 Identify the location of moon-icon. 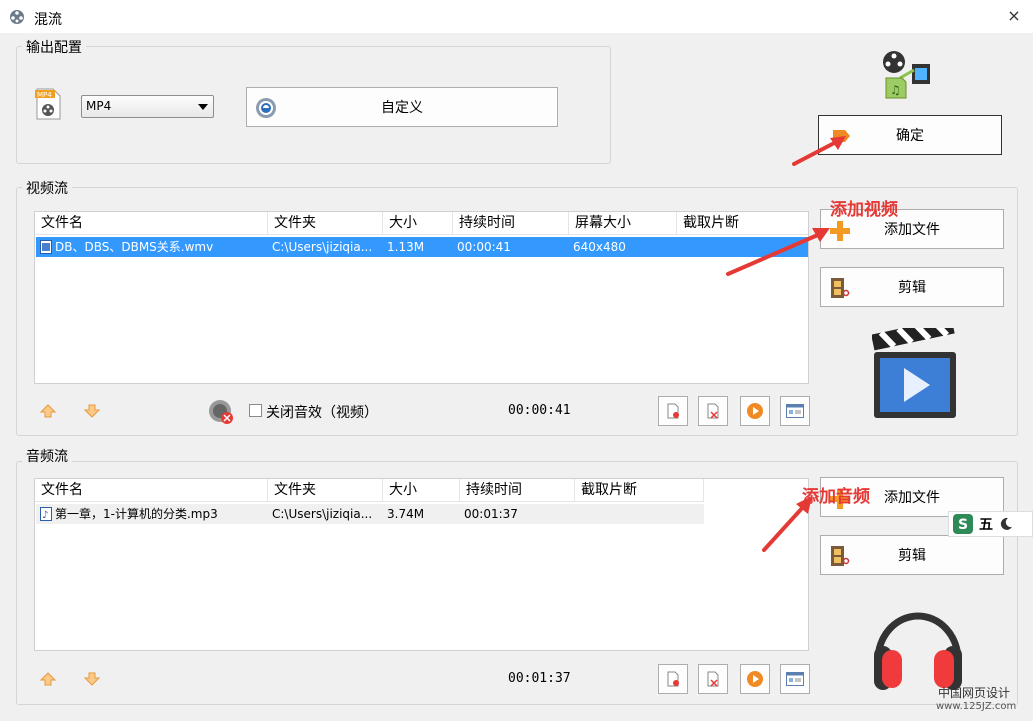
(1006, 523).